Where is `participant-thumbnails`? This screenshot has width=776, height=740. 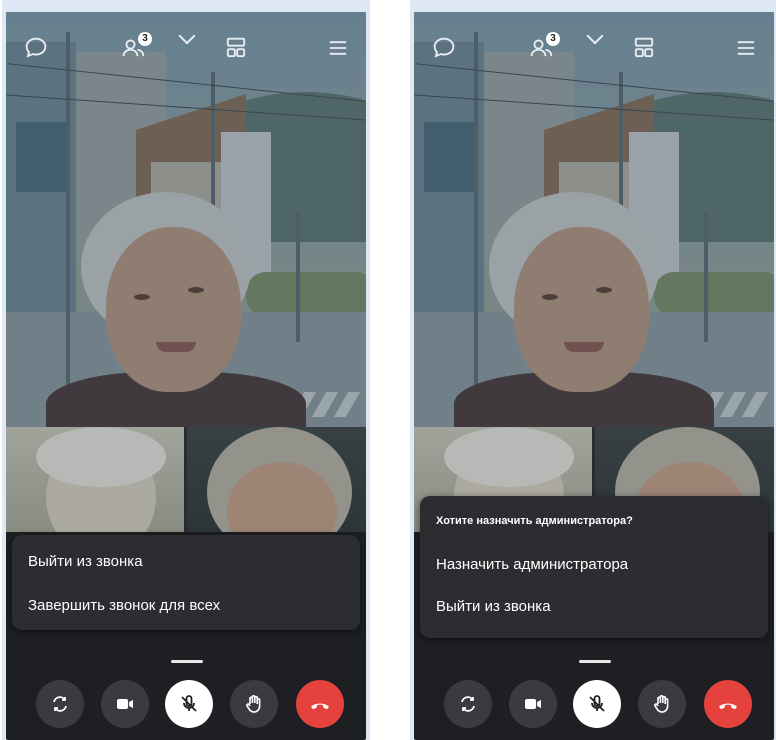
participant-thumbnails is located at coordinates (186, 479).